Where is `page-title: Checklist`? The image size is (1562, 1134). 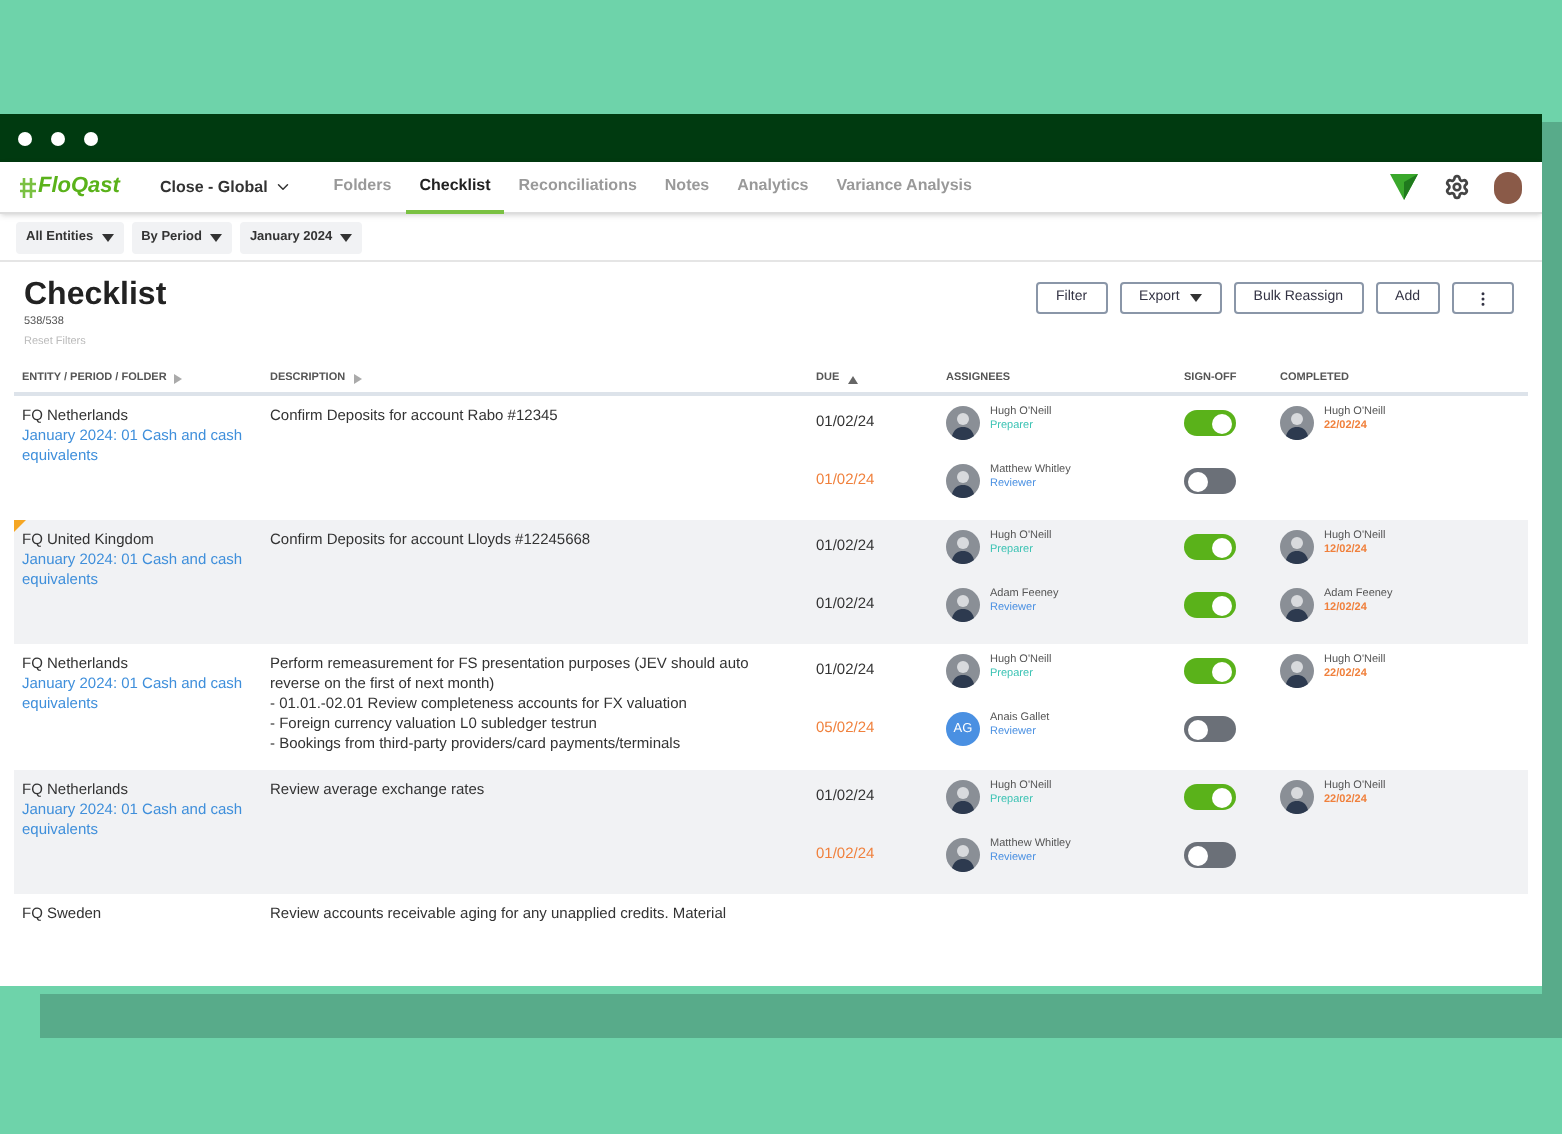 page-title: Checklist is located at coordinates (95, 296).